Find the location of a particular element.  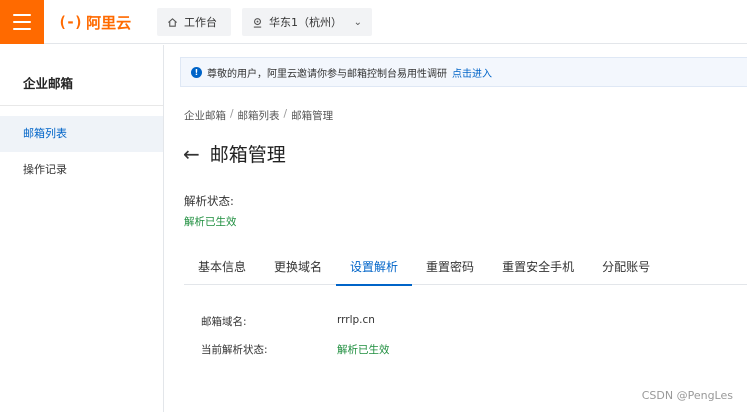

notice-text: 尊敬的用户，阿里云邀请你参与邮箱控制台易用性调研 is located at coordinates (327, 74).